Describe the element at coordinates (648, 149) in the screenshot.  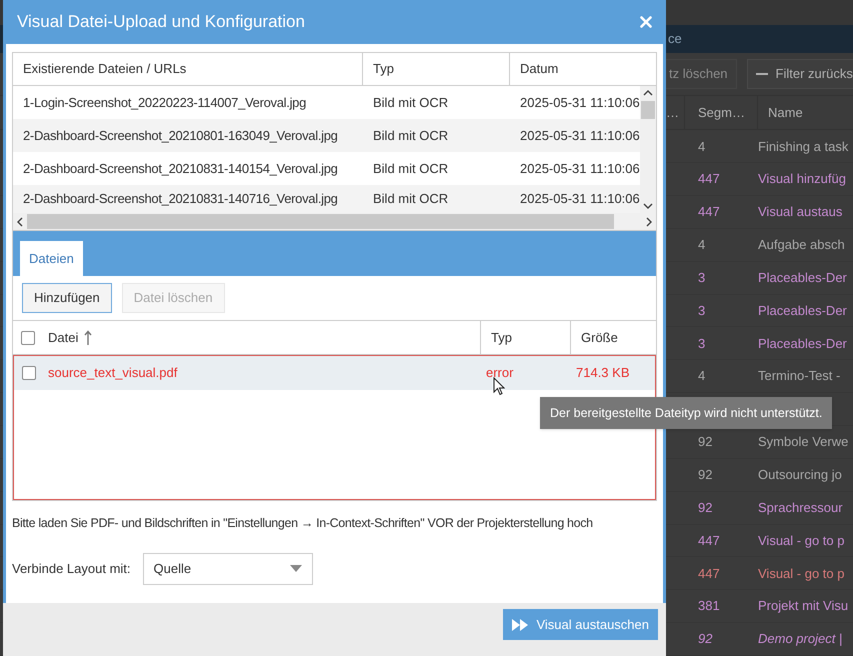
I see `vertical-scrollbar` at that location.